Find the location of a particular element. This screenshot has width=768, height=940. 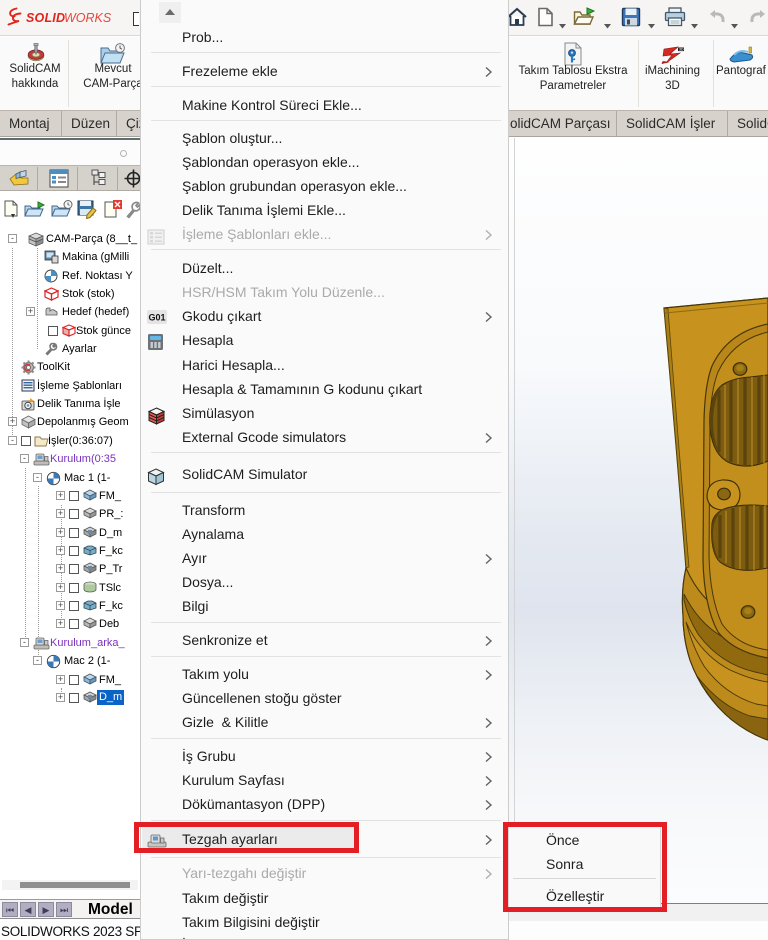

svg-text: G01 is located at coordinates (156, 318).